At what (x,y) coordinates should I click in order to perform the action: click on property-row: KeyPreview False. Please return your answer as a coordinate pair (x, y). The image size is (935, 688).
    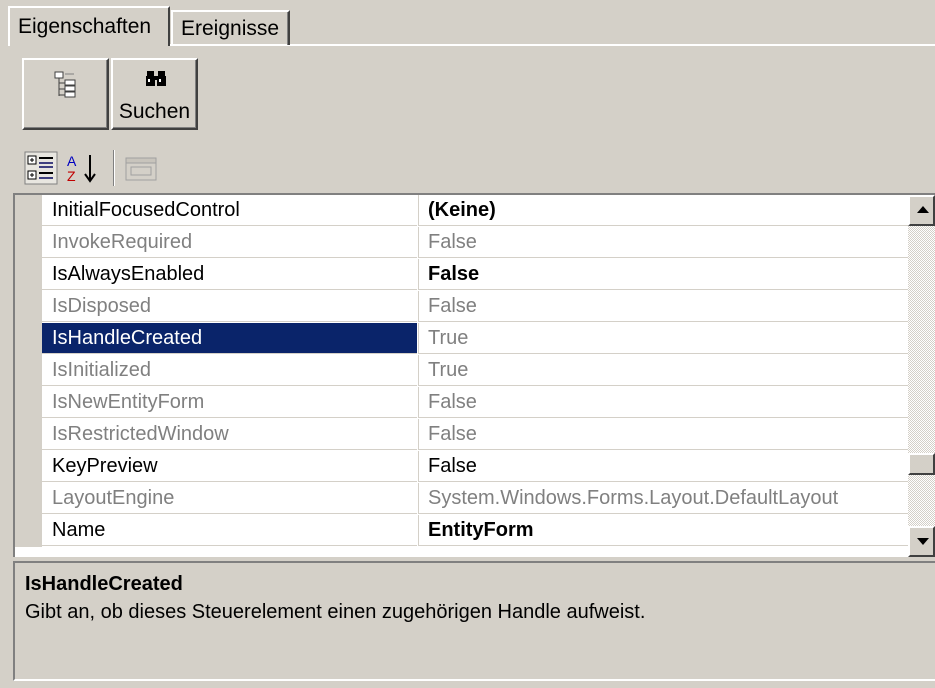
    Looking at the image, I should click on (461, 467).